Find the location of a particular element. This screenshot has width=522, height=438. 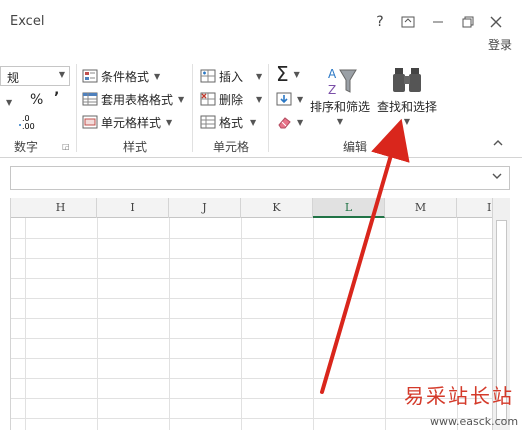

watermark-brand: 易采站长站 is located at coordinates (459, 396).